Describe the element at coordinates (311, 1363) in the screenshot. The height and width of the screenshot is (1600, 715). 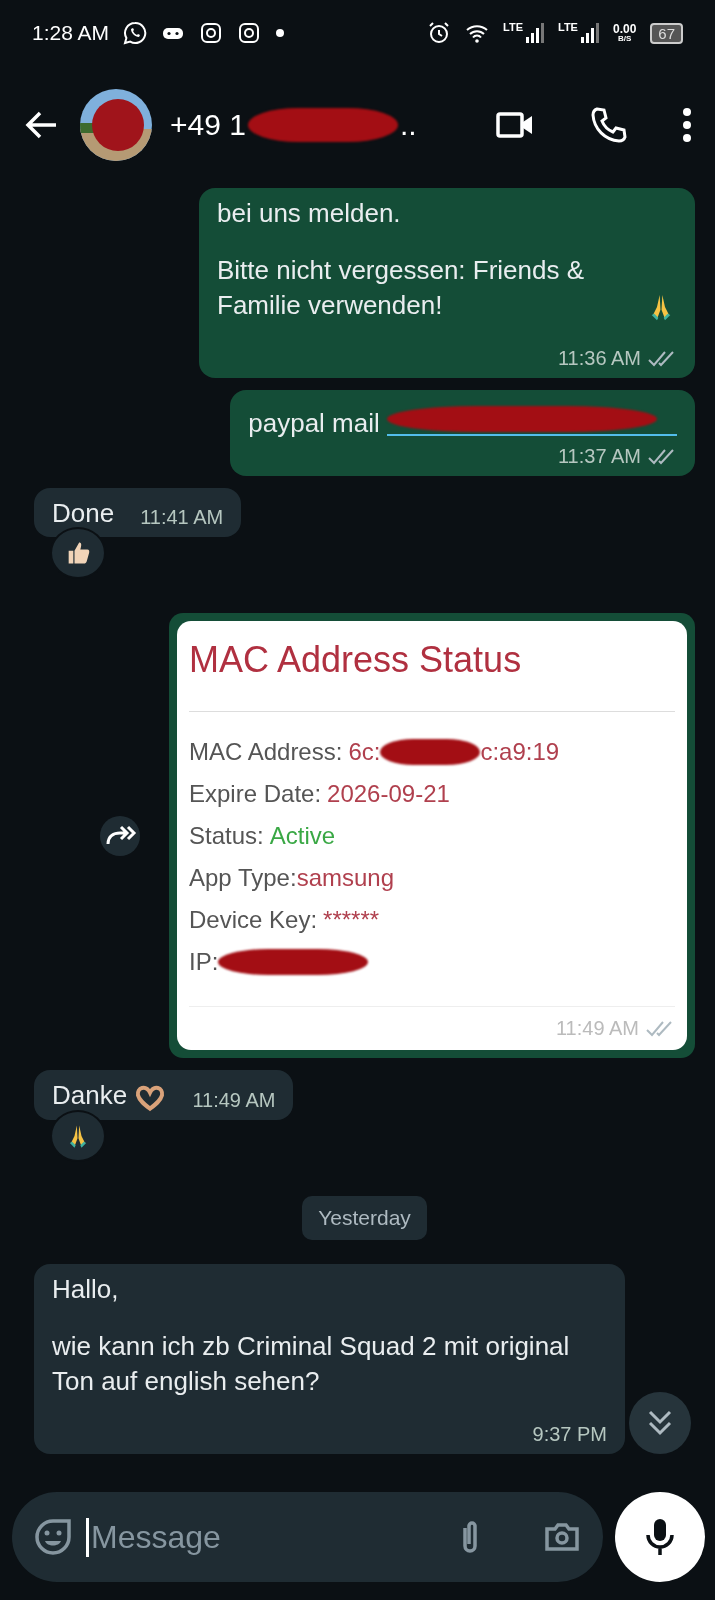
I see `message-text: wie kann ich zb Criminal Squad 2 mit original Ton auf english sehen?` at that location.